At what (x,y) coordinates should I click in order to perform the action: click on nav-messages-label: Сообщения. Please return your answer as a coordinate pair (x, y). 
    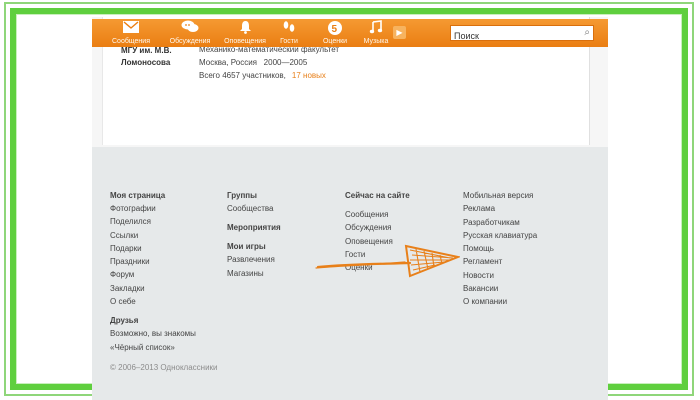
    Looking at the image, I should click on (131, 41).